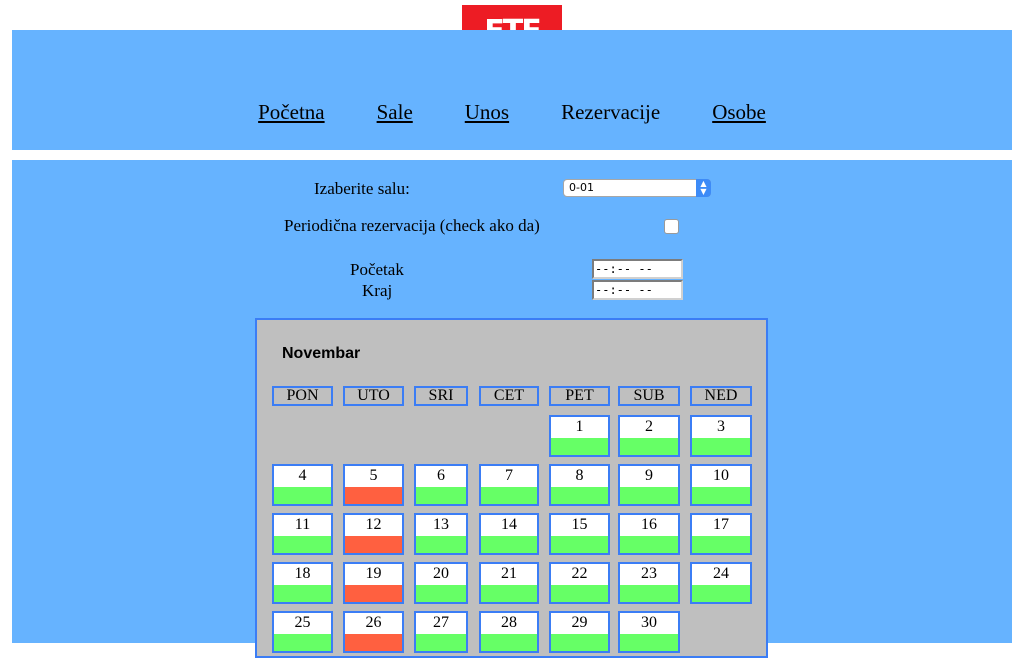 This screenshot has height=658, width=1024. What do you see at coordinates (441, 632) in the screenshot?
I see `calendar-day: 27` at bounding box center [441, 632].